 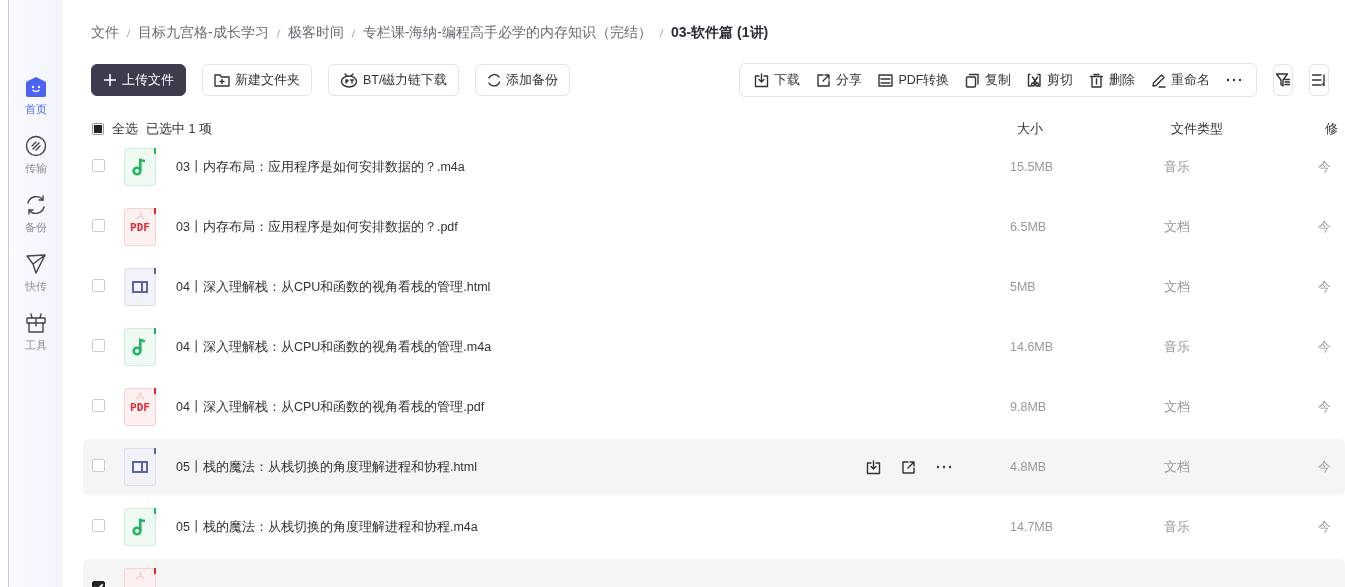 I want to click on breadcrumb-link: 极客时间, so click(x=315, y=33).